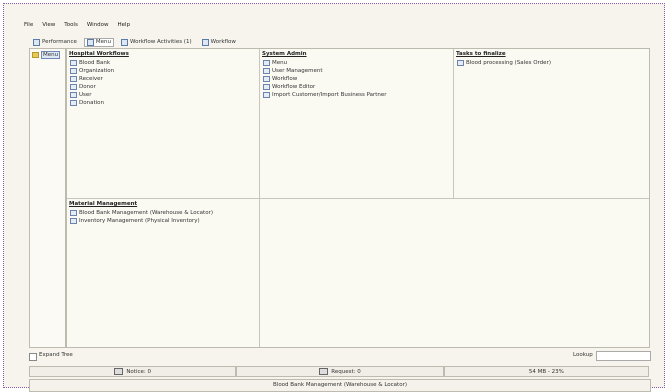  I want to click on menu-file: File, so click(28, 27).